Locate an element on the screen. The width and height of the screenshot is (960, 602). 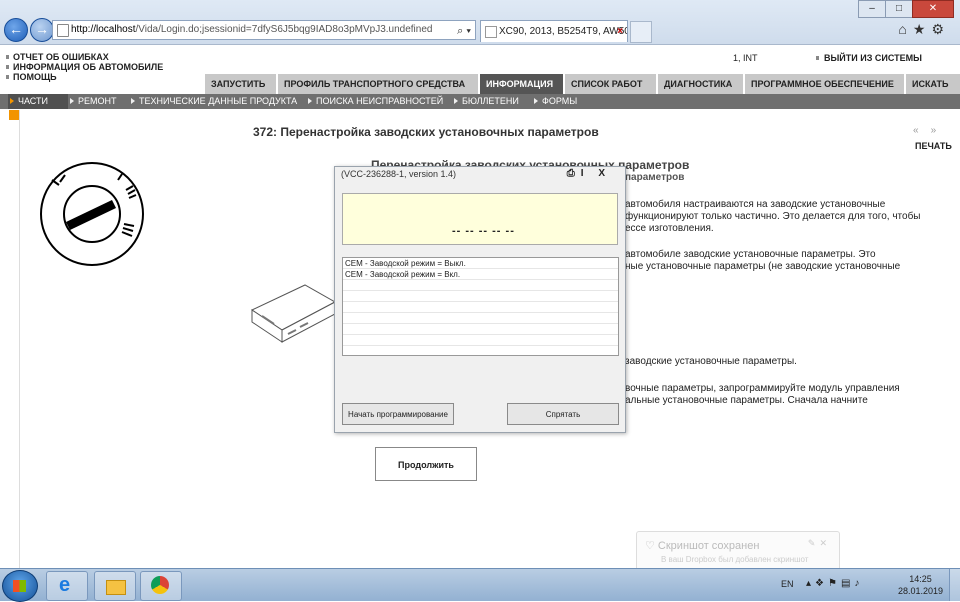
system-tray: ▴❖⚑▤♪ is located at coordinates (834, 583).